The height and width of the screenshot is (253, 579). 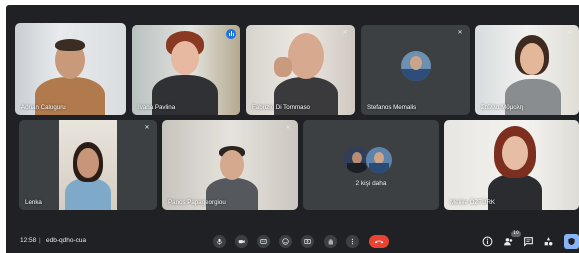 What do you see at coordinates (231, 34) in the screenshot?
I see `speaking-indicator-icon` at bounding box center [231, 34].